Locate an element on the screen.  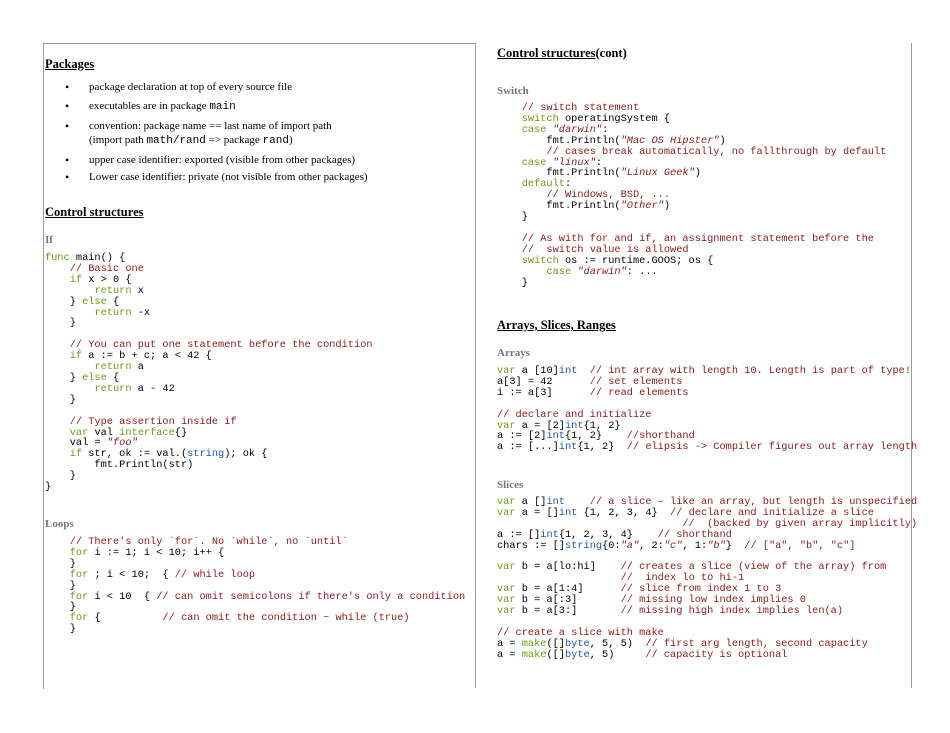
code-token: // read elements is located at coordinates (639, 392).